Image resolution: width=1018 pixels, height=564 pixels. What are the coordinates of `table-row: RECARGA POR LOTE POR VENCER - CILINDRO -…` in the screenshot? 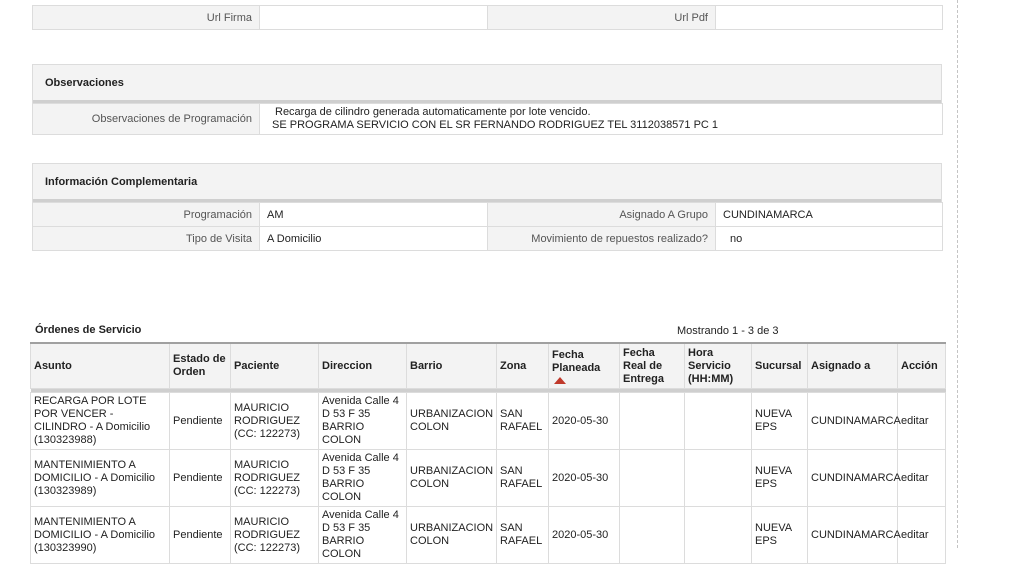 It's located at (488, 421).